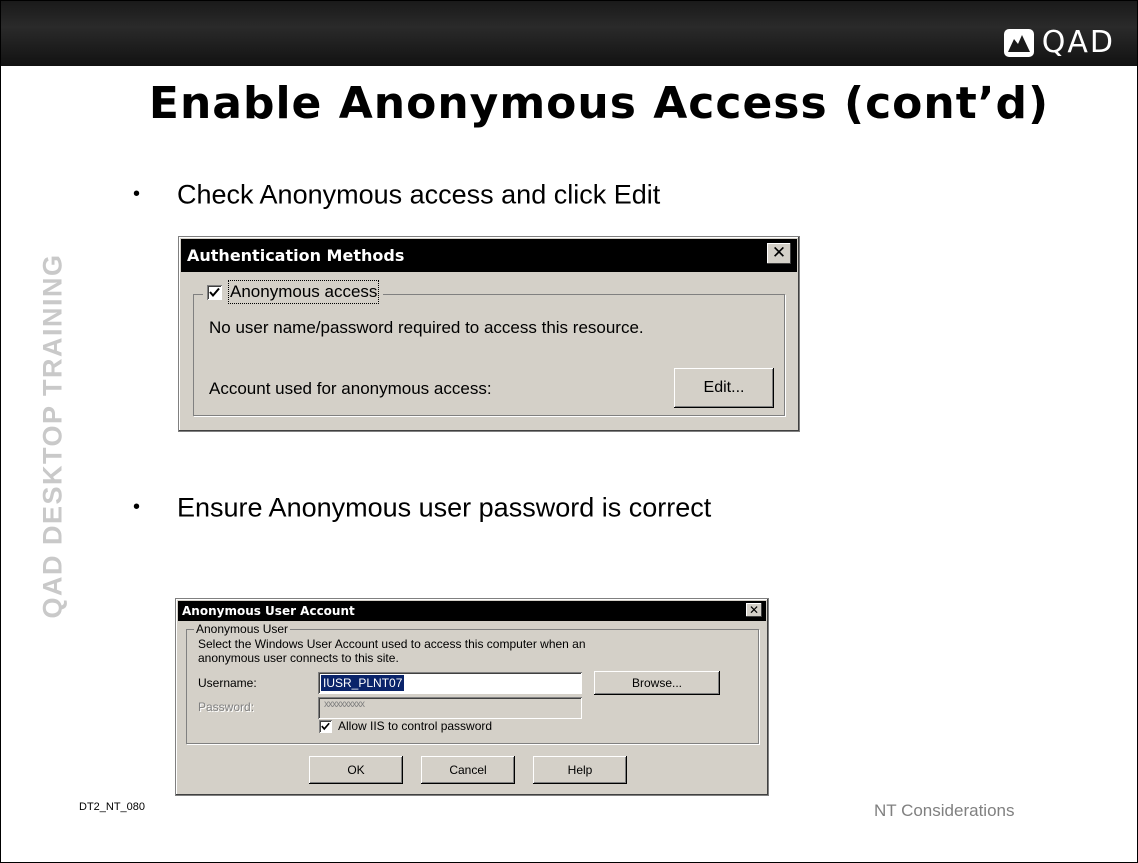  I want to click on qad-logo: QAD, so click(1059, 43).